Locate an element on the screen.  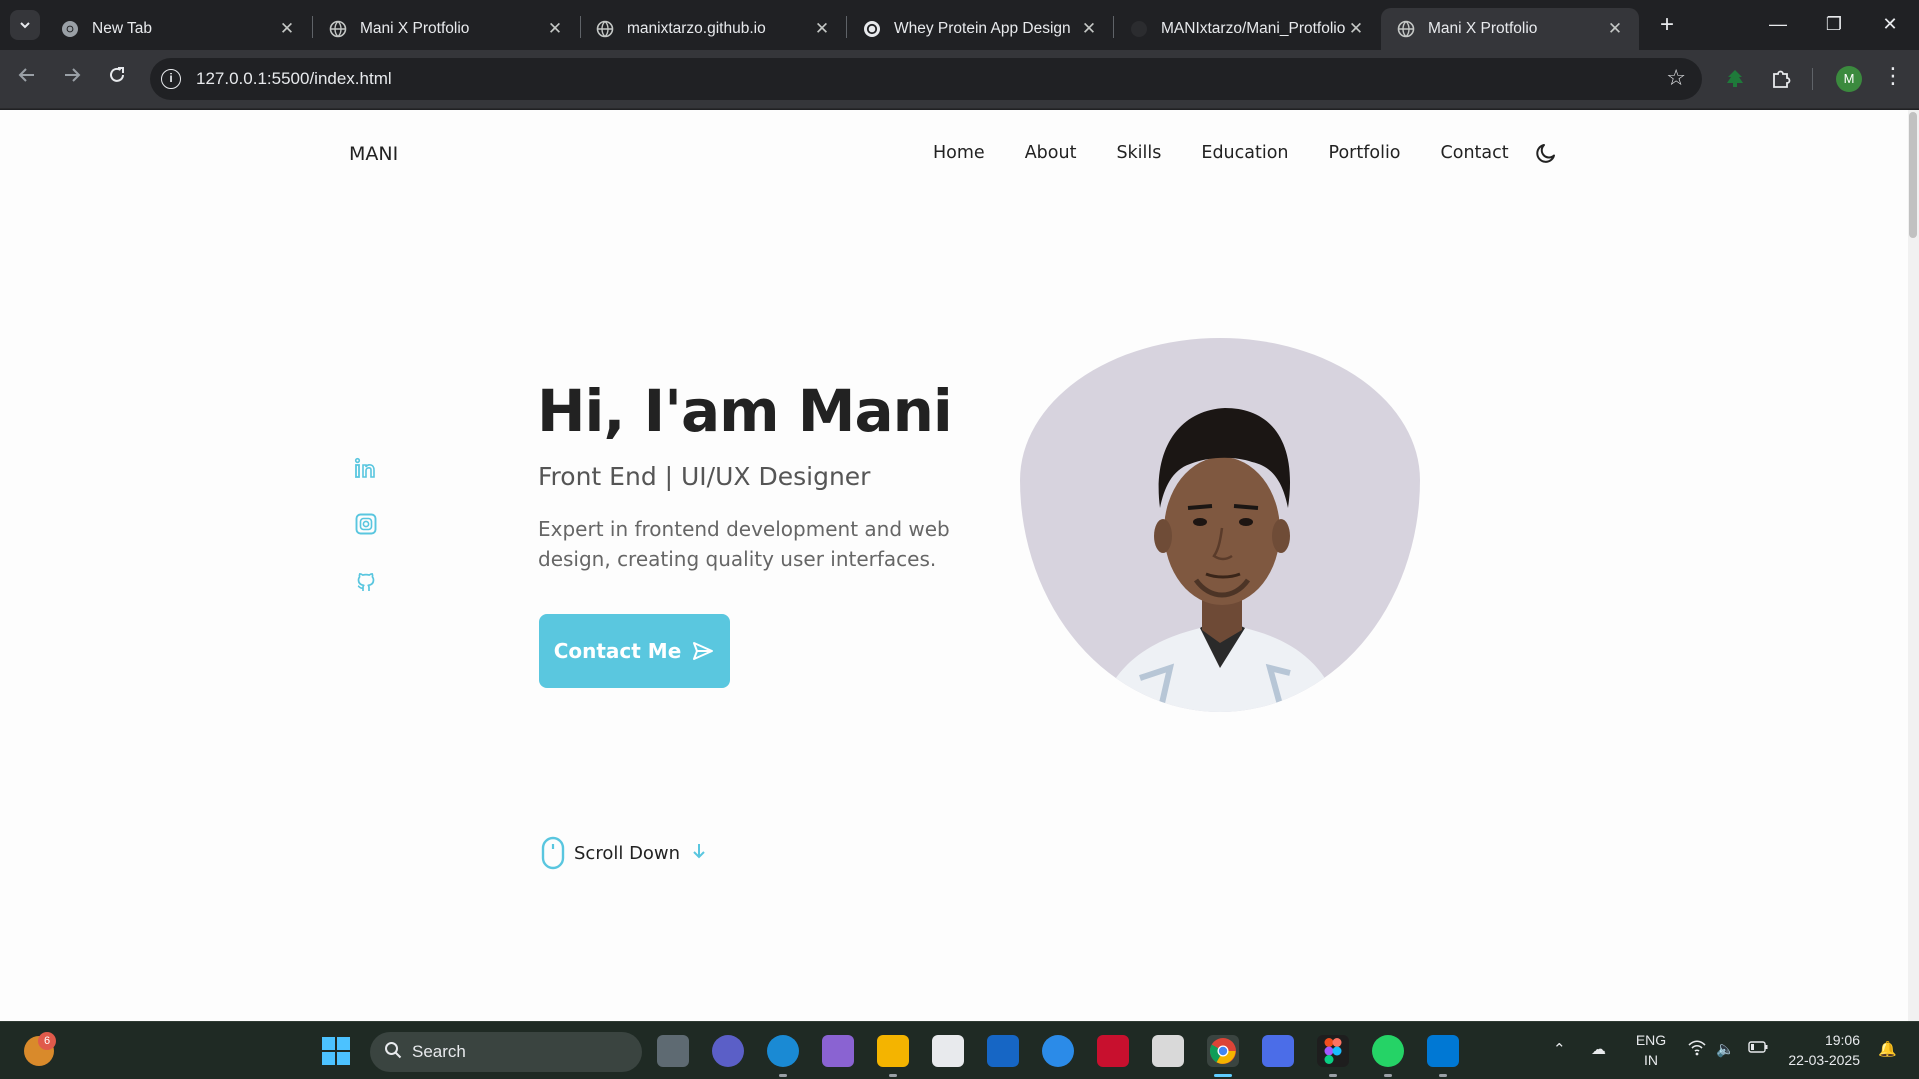
language-code: ENG is located at coordinates (1651, 1040).